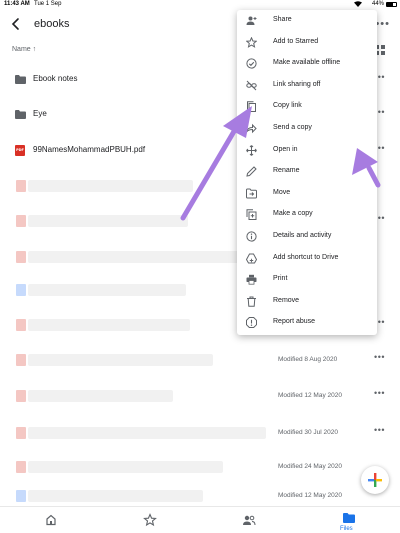 This screenshot has width=400, height=533. I want to click on page-title: ebooks, so click(52, 24).